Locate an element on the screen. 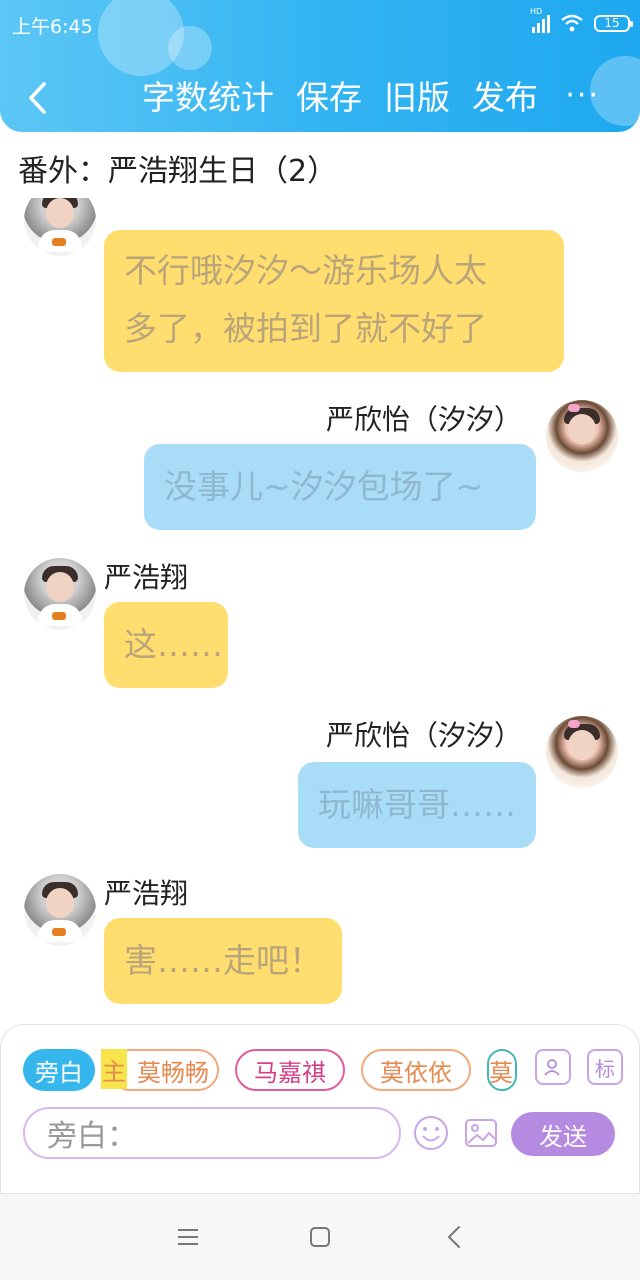 This screenshot has width=640, height=1280. back-triangle-icon is located at coordinates (454, 1237).